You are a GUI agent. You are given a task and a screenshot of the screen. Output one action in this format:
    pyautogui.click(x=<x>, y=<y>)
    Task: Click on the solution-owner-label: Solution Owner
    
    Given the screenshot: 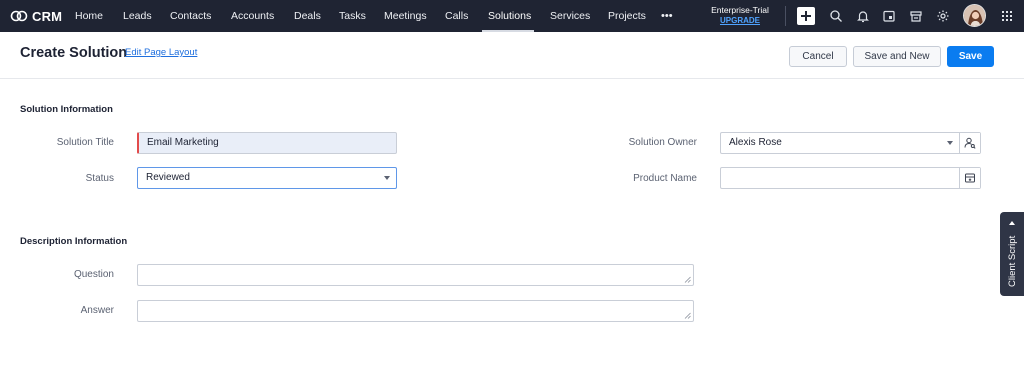 What is the action you would take?
    pyautogui.click(x=662, y=142)
    